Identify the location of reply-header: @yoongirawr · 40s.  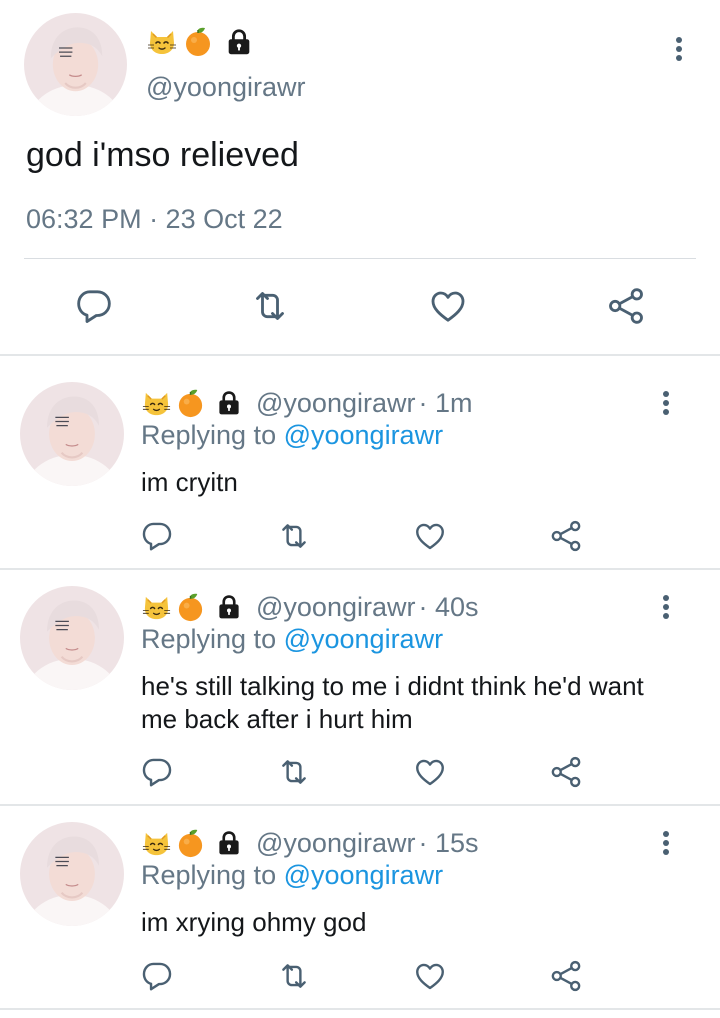
(310, 607).